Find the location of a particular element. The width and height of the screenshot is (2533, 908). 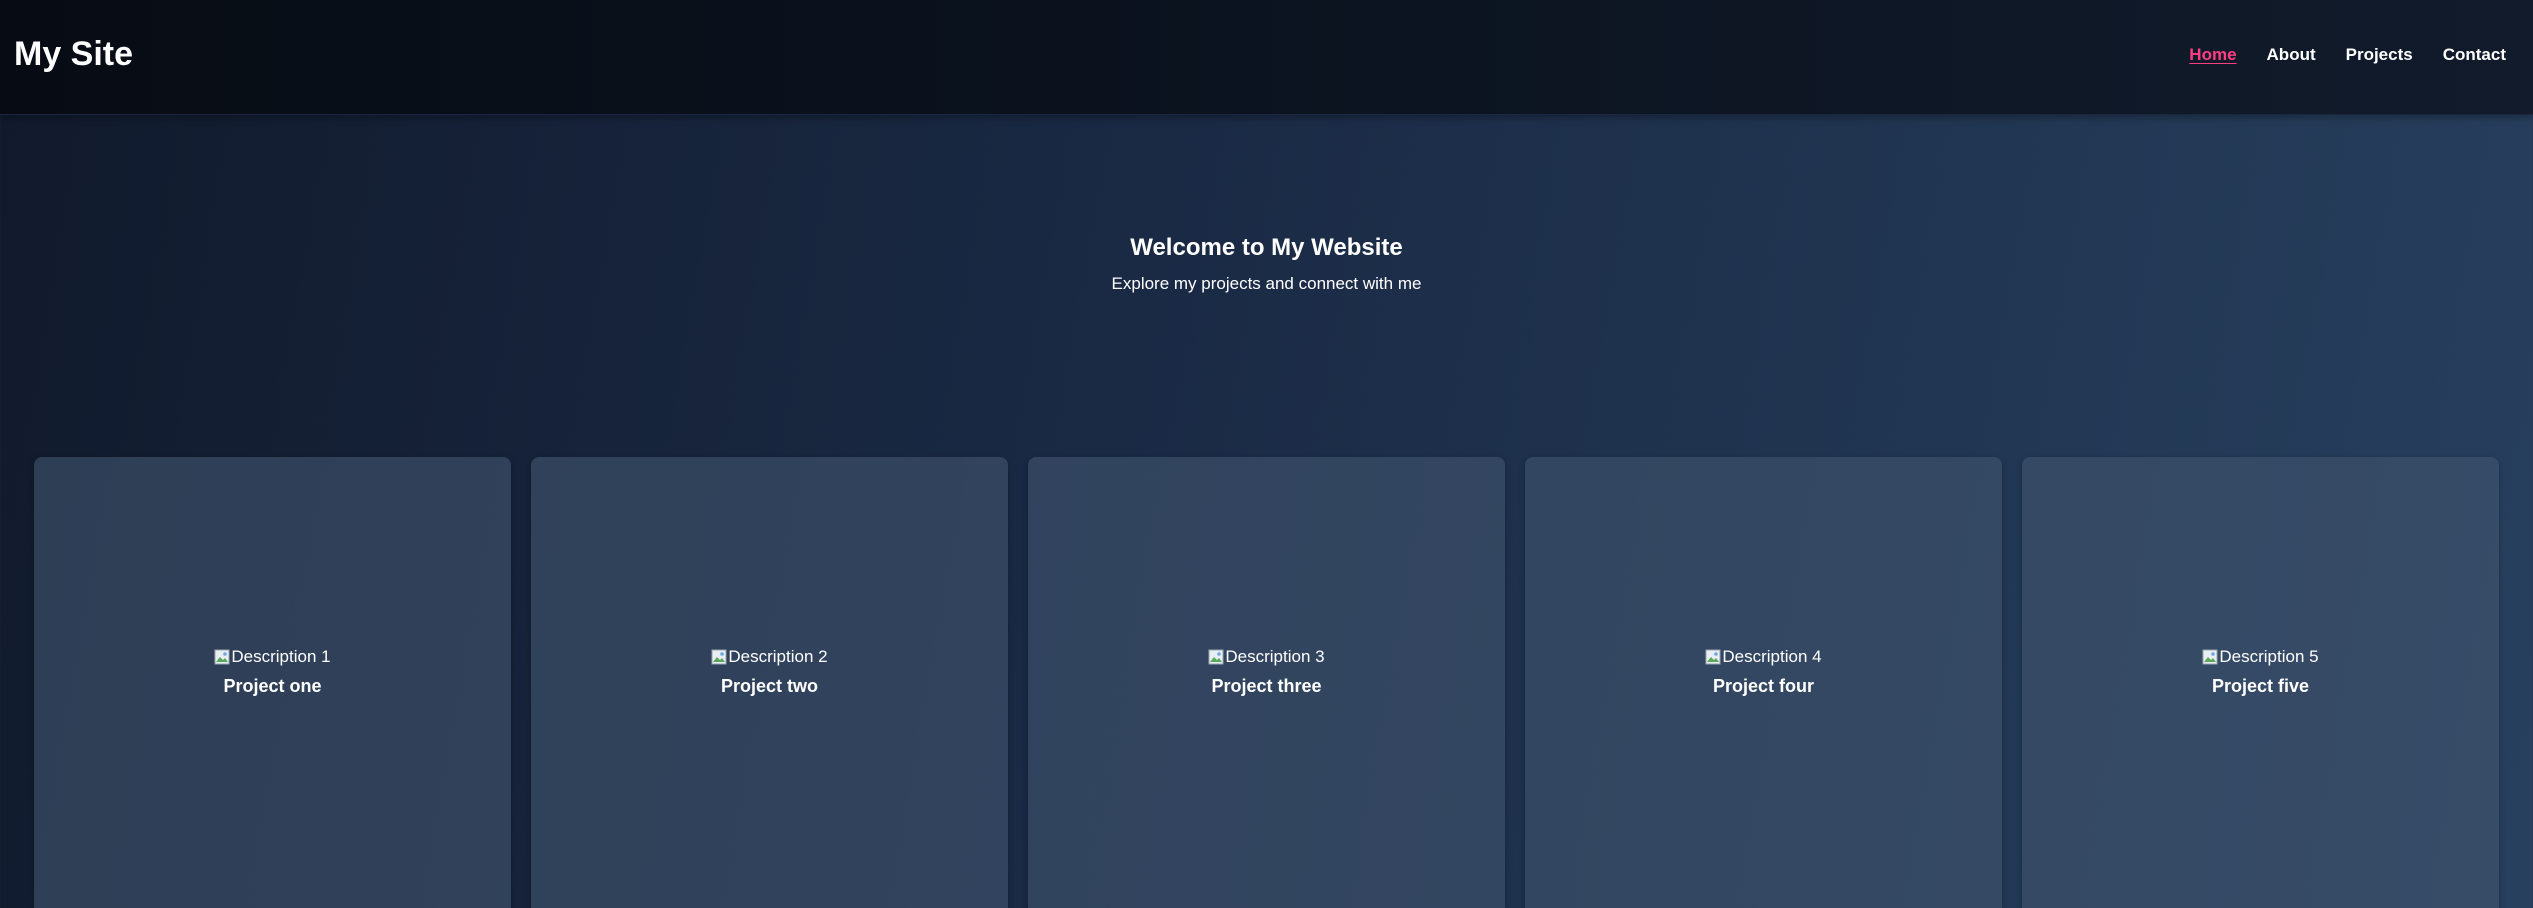

site-logo: My Site is located at coordinates (73, 54).